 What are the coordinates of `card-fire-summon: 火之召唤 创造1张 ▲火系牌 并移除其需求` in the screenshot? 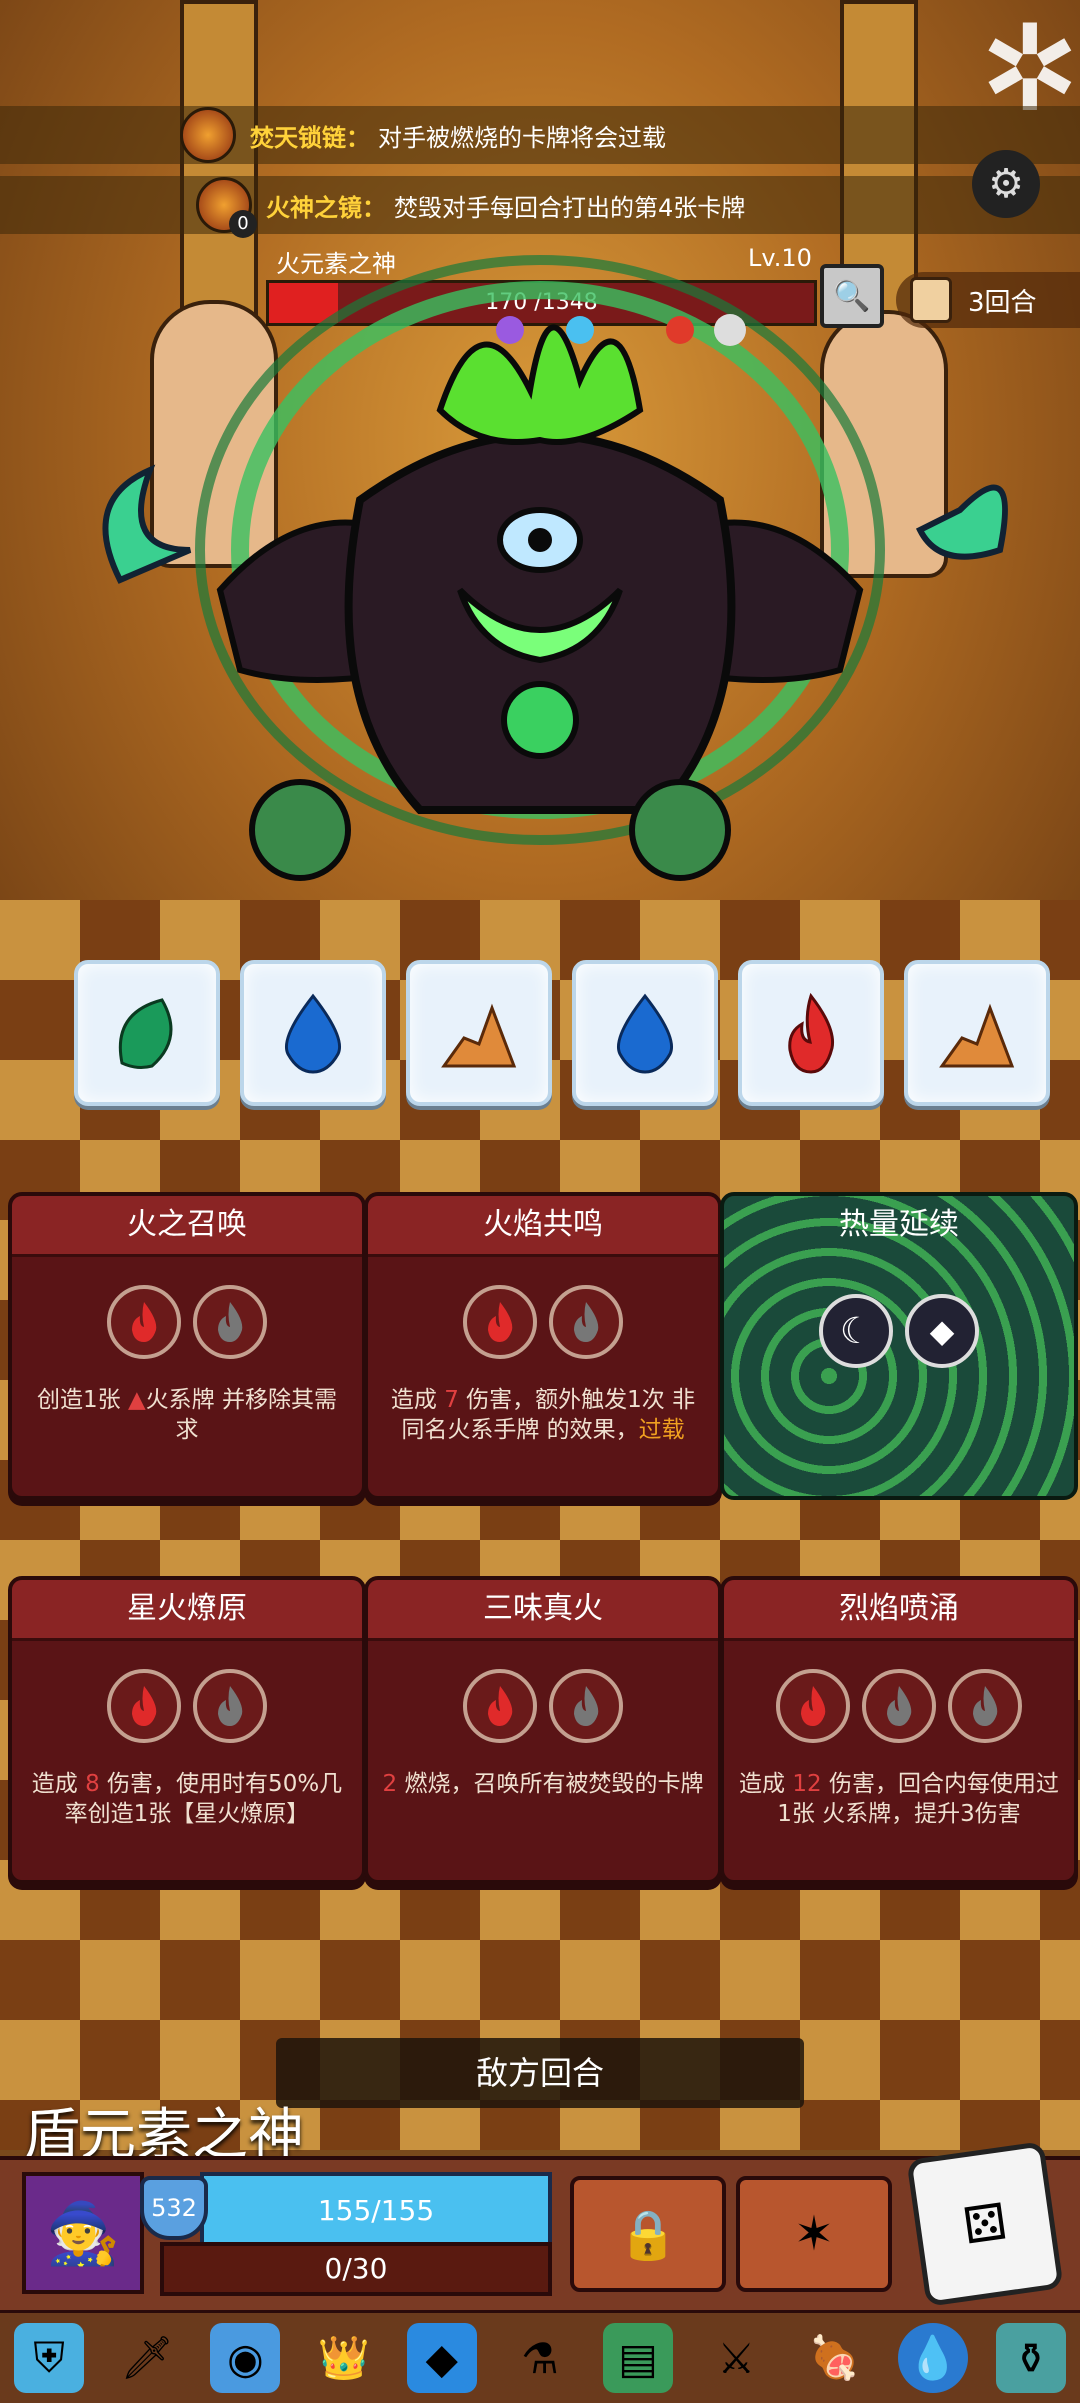 It's located at (187, 1346).